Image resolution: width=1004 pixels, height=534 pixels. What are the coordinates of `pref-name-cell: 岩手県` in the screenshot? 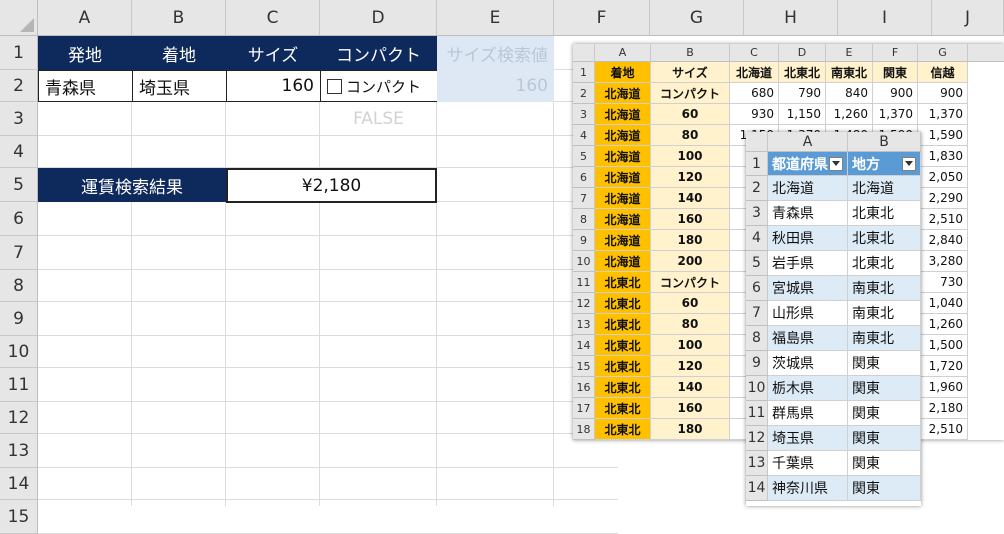 It's located at (808, 263).